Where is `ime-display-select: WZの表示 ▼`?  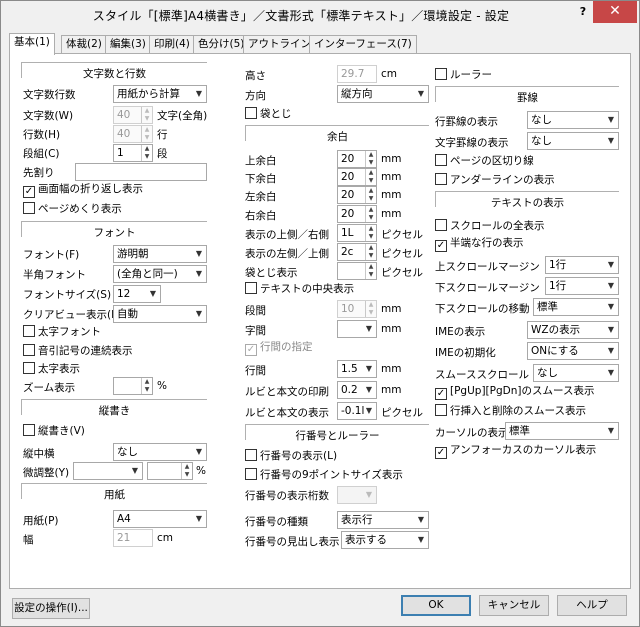
ime-display-select: WZの表示 ▼ is located at coordinates (573, 330).